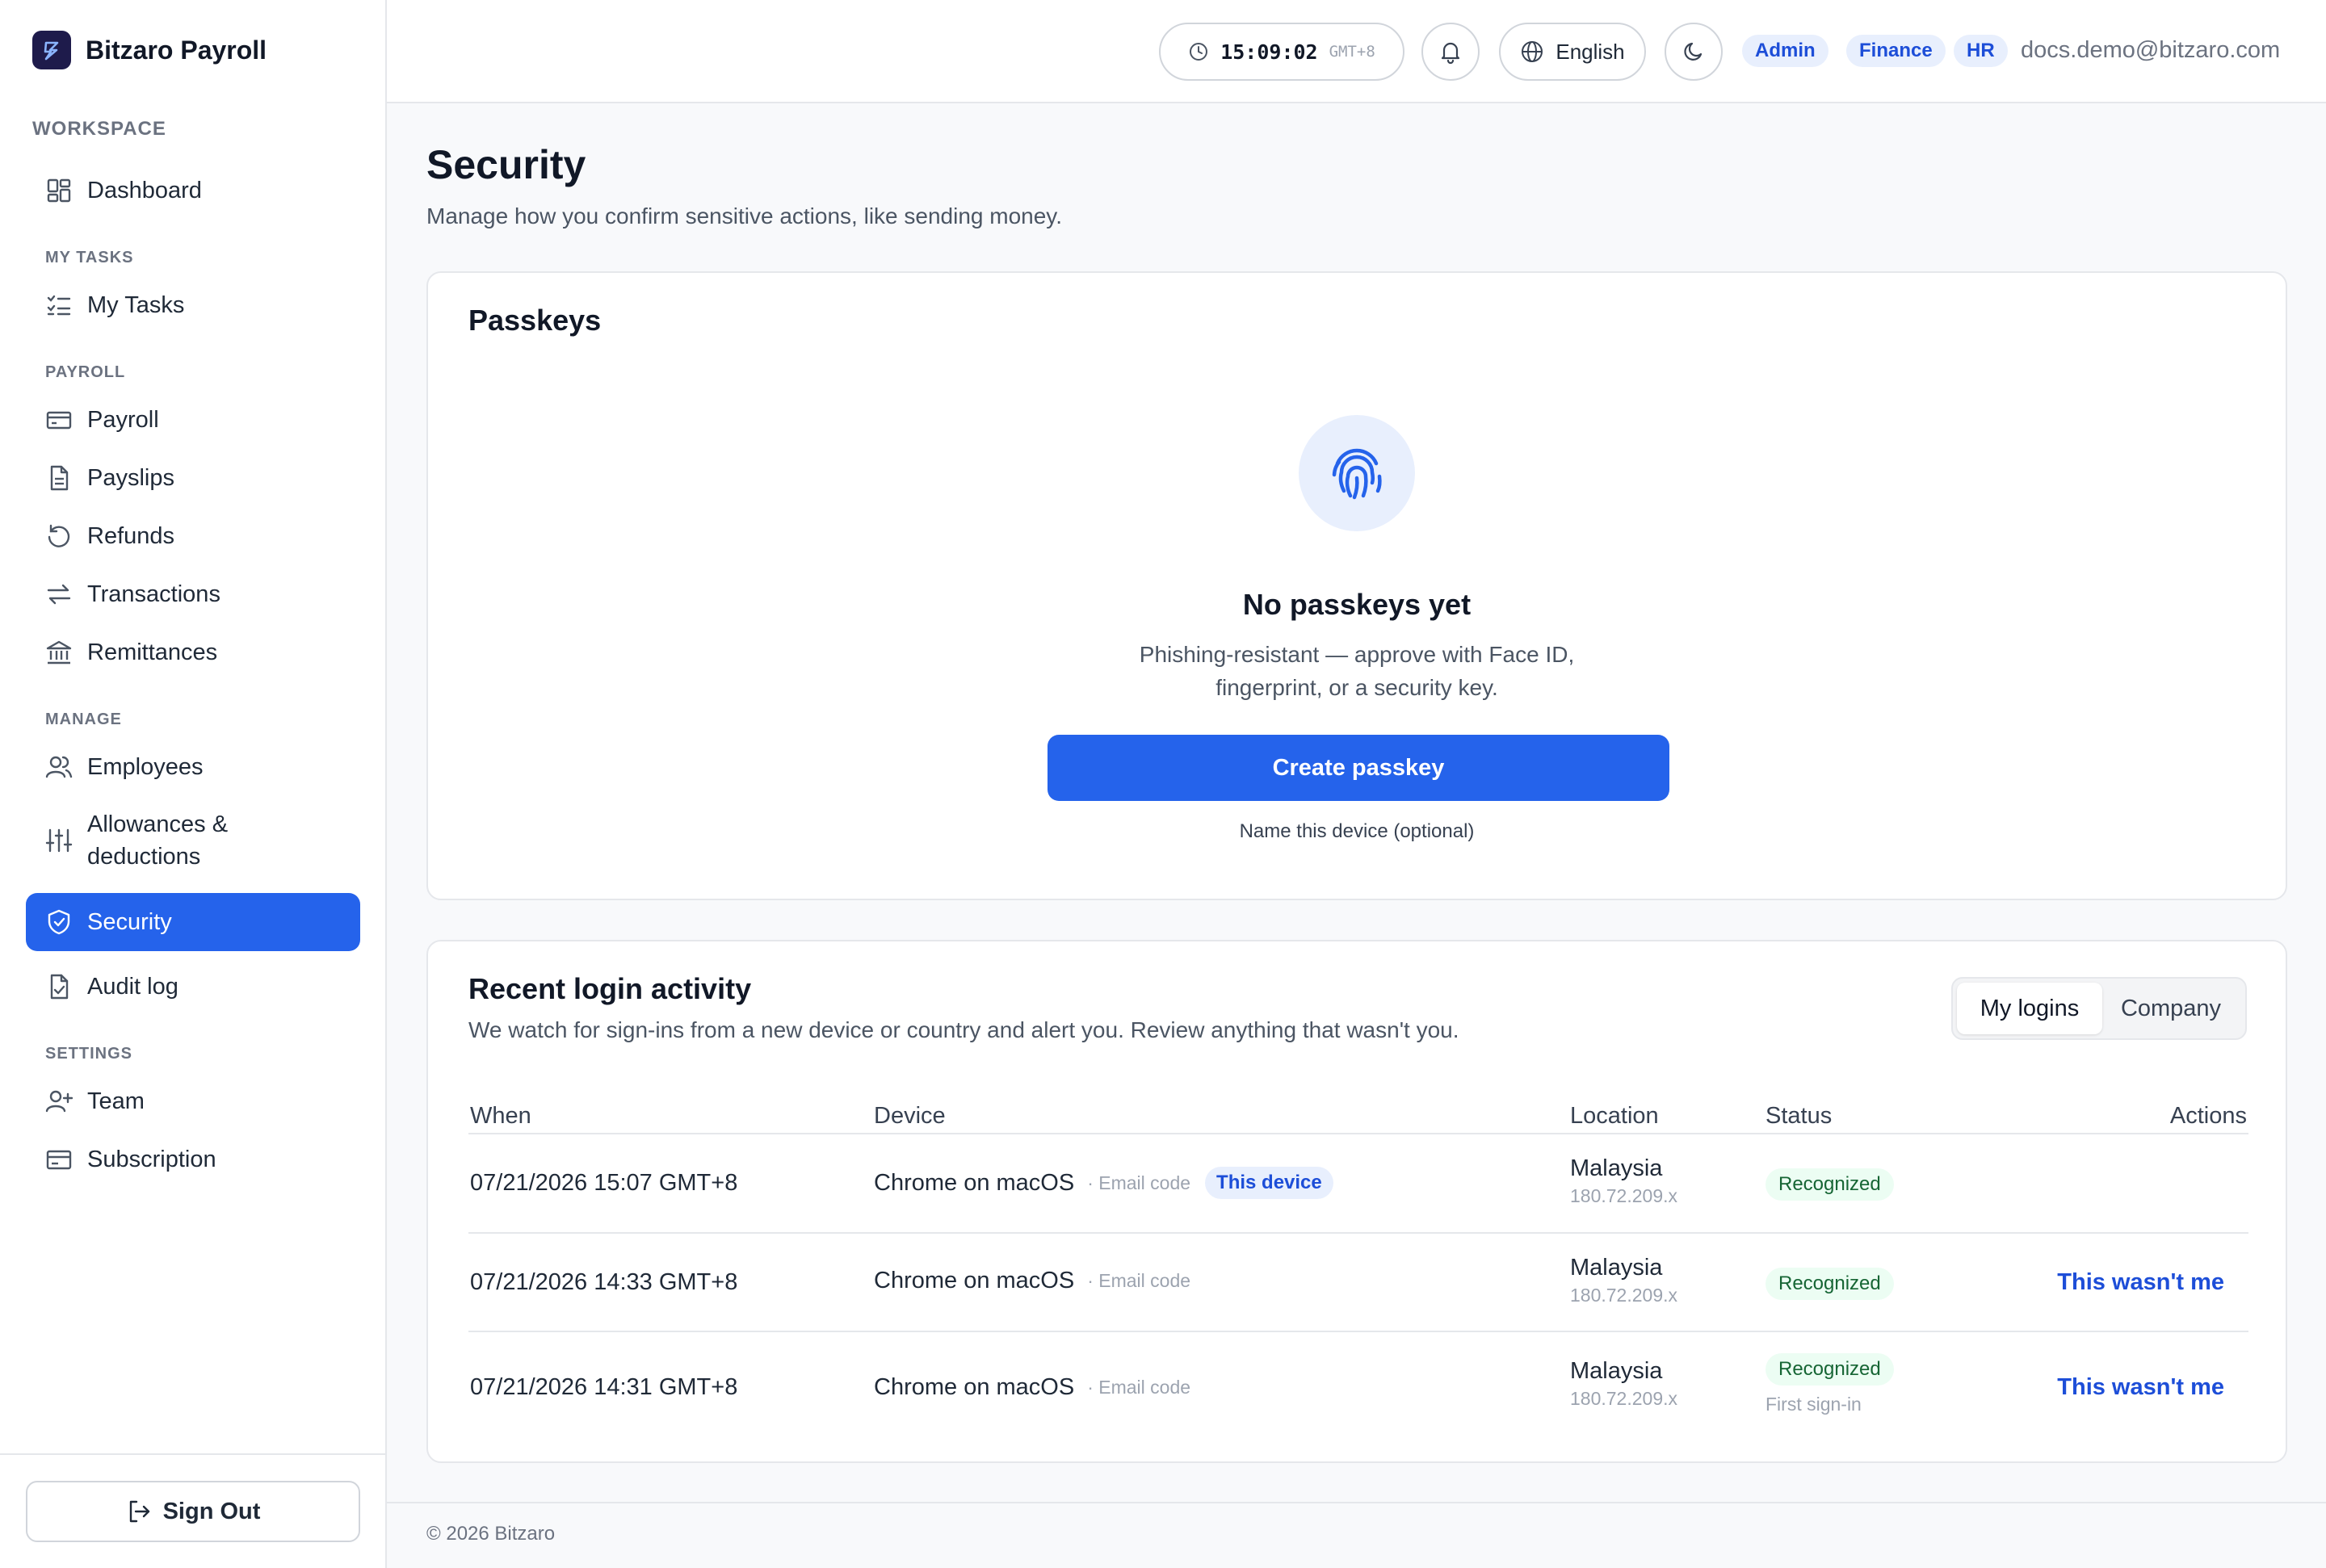 This screenshot has height=1568, width=2326. I want to click on nav-group-my-tasks: MY TASKS, so click(89, 257).